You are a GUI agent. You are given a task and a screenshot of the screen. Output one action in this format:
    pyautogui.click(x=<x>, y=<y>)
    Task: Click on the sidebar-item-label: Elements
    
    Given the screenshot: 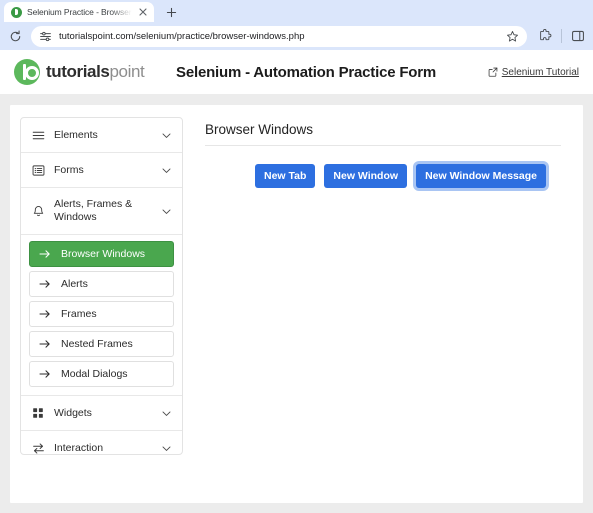 What is the action you would take?
    pyautogui.click(x=76, y=134)
    